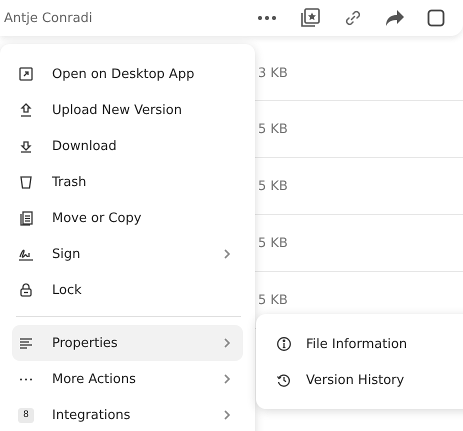 Image resolution: width=463 pixels, height=431 pixels. I want to click on menu-item: Trash, so click(127, 182).